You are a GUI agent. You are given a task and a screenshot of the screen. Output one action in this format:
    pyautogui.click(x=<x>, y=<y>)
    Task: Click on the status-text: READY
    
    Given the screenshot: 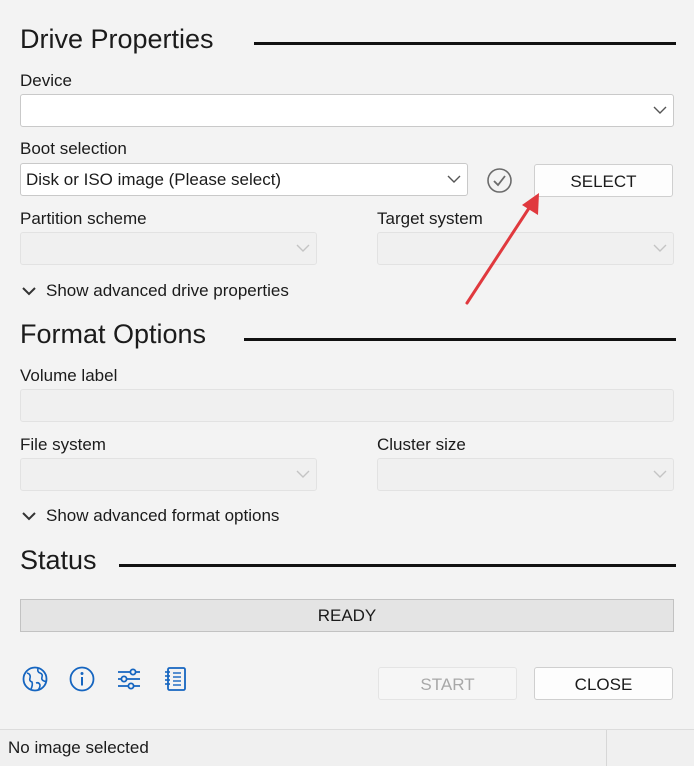 What is the action you would take?
    pyautogui.click(x=347, y=615)
    